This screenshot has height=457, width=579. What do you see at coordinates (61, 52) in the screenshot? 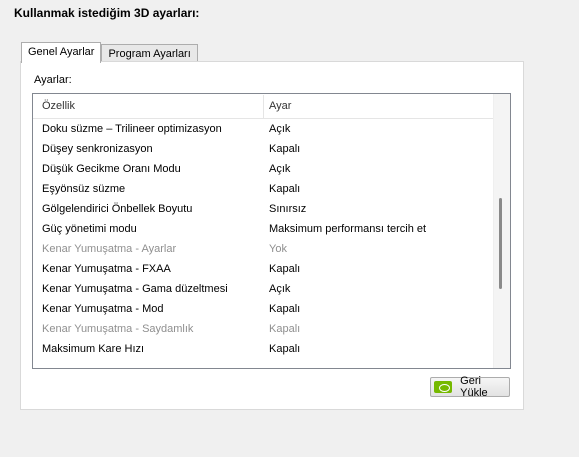
I see `tab-general-settings: Genel Ayarlar` at bounding box center [61, 52].